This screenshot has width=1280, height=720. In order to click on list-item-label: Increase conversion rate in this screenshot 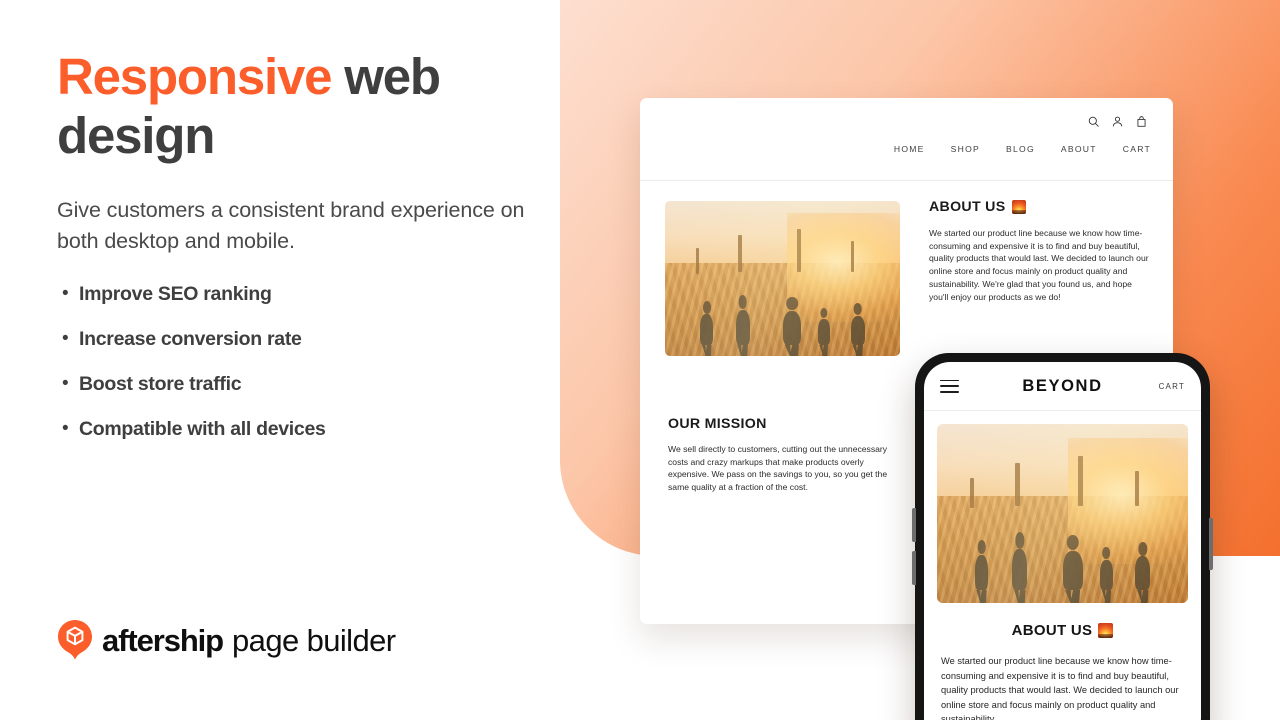, I will do `click(190, 339)`.